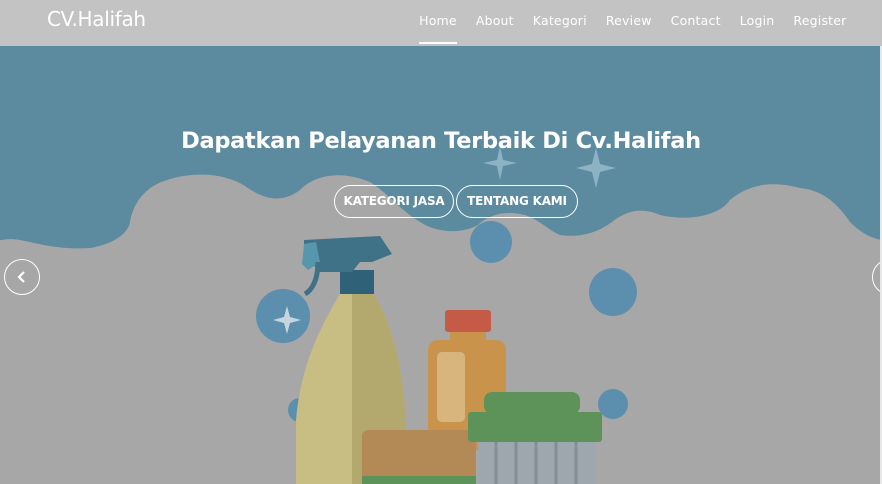 The image size is (882, 484). I want to click on nav-about: About, so click(494, 23).